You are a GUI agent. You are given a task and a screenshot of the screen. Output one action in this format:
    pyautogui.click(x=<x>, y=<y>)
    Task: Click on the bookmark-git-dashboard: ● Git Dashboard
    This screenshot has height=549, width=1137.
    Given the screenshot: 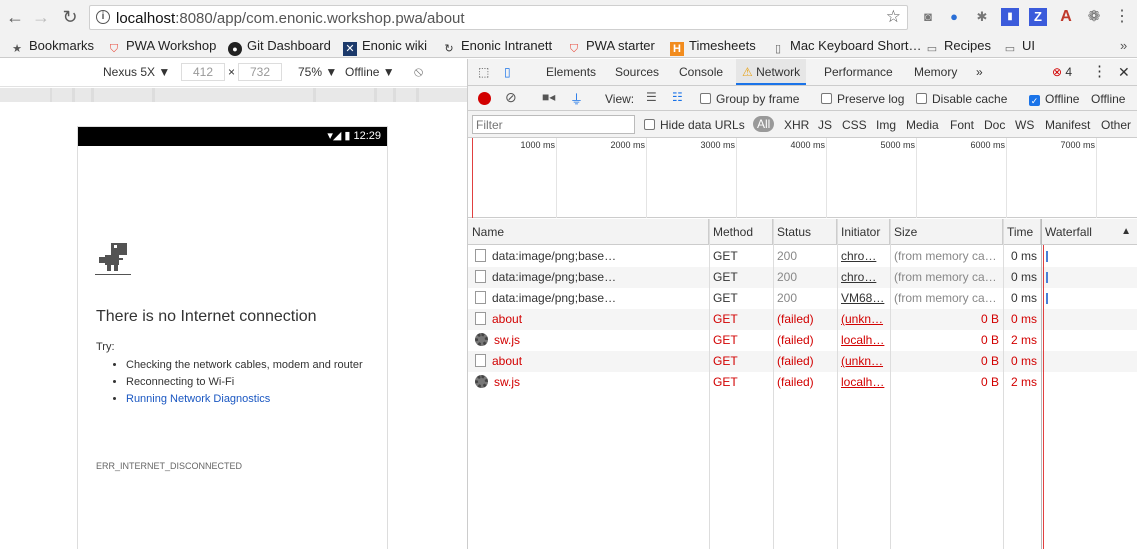 What is the action you would take?
    pyautogui.click(x=279, y=46)
    